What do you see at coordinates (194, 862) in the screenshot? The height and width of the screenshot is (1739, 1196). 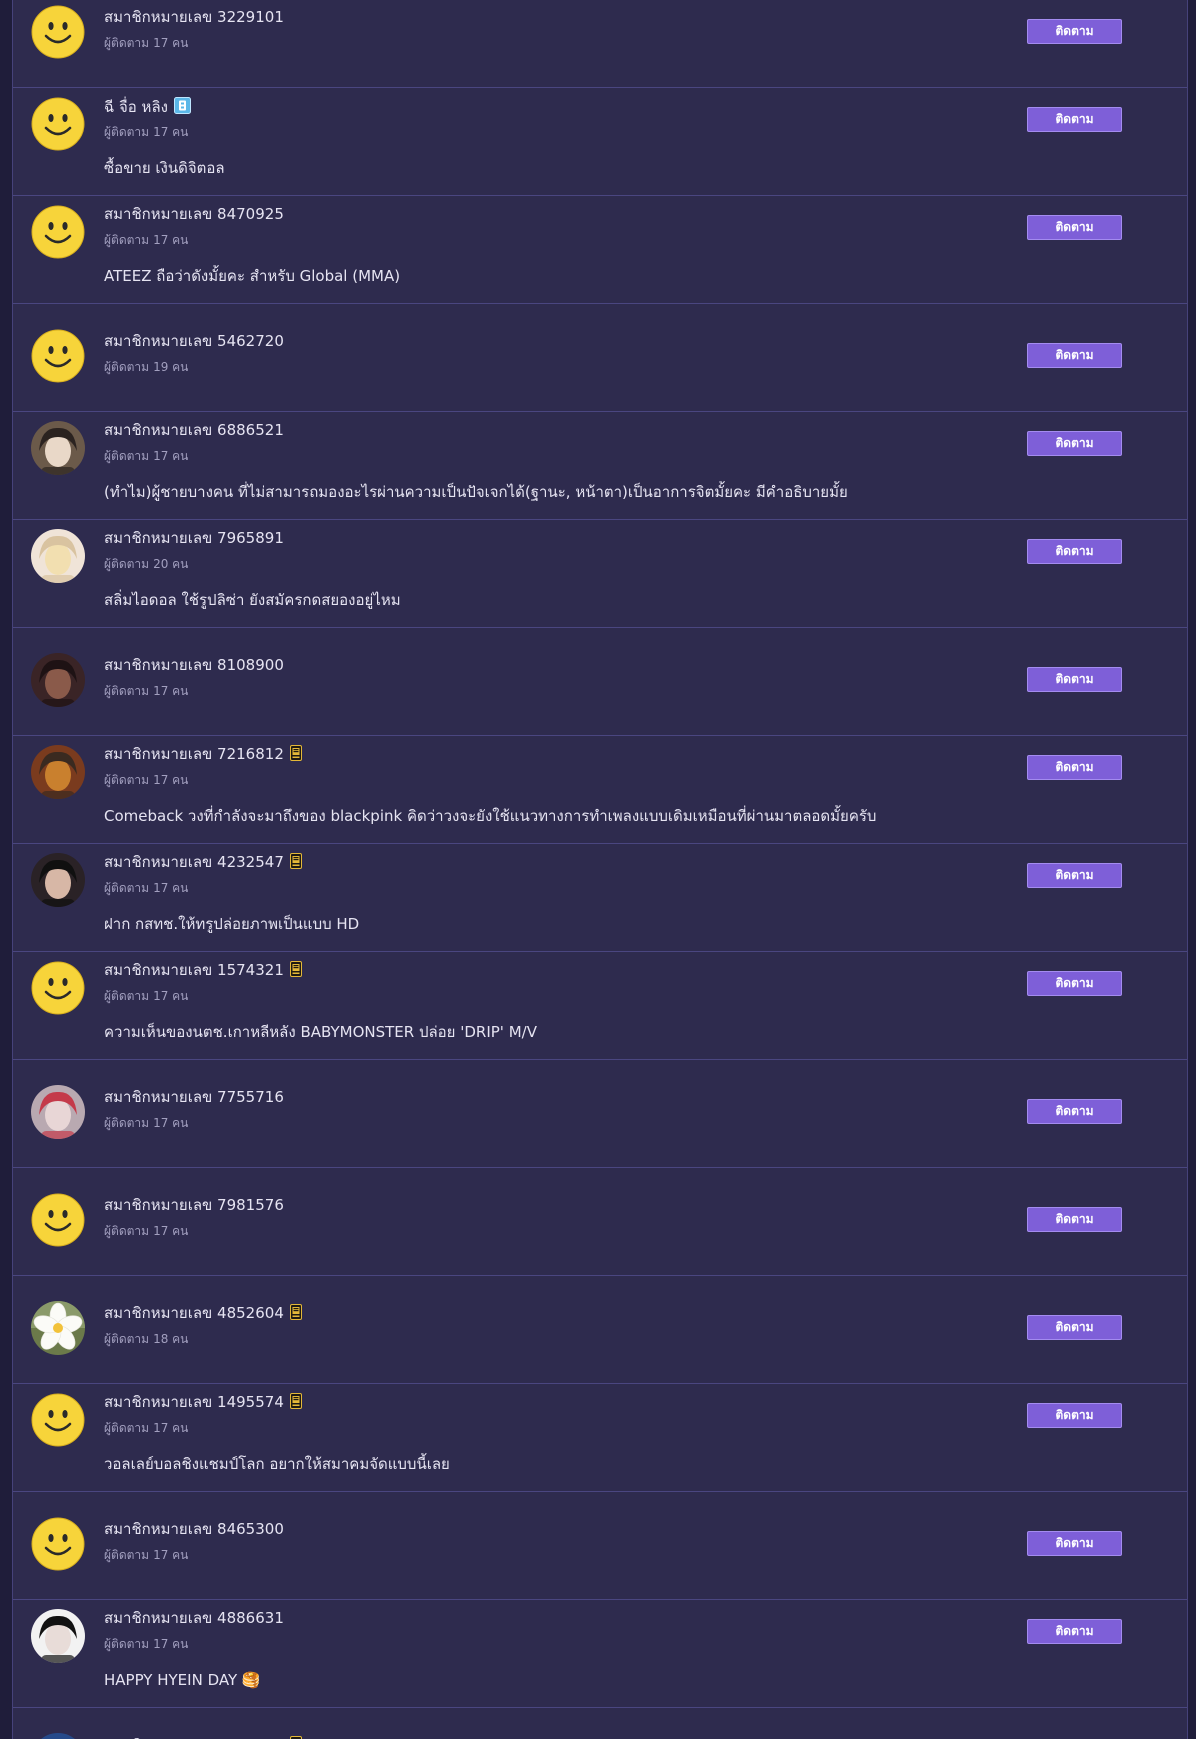 I see `member-name-text: สมาชิกหมายเลข 4232547` at bounding box center [194, 862].